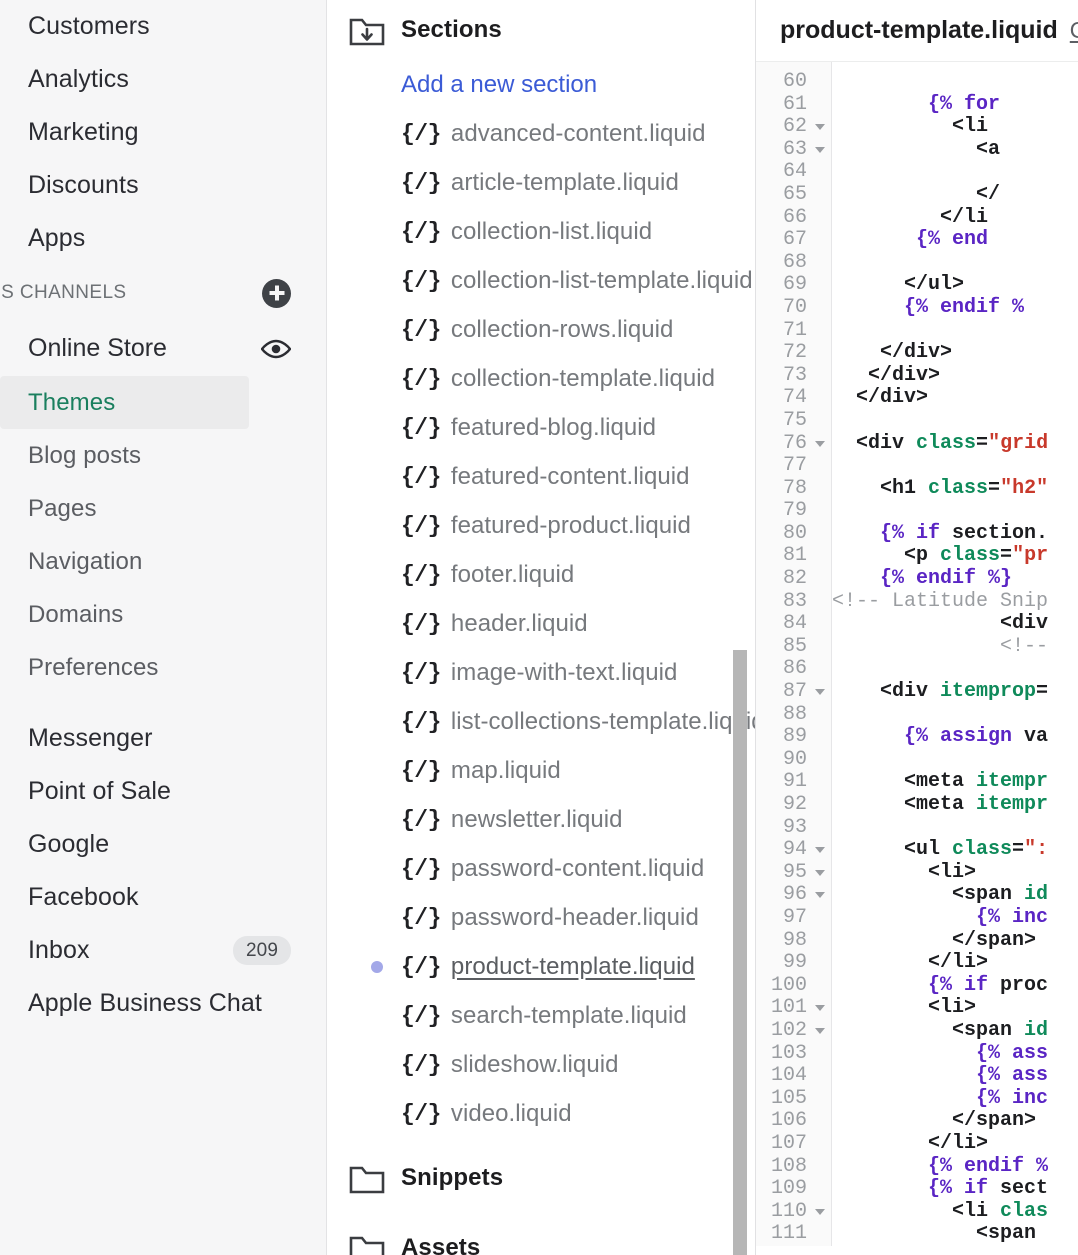  What do you see at coordinates (163, 79) in the screenshot?
I see `sidebar-item-analytics: Analytics` at bounding box center [163, 79].